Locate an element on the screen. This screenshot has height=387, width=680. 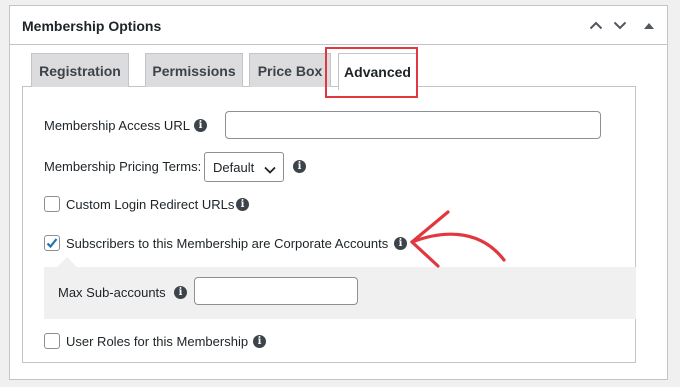
sub-box-caret is located at coordinates (67, 262).